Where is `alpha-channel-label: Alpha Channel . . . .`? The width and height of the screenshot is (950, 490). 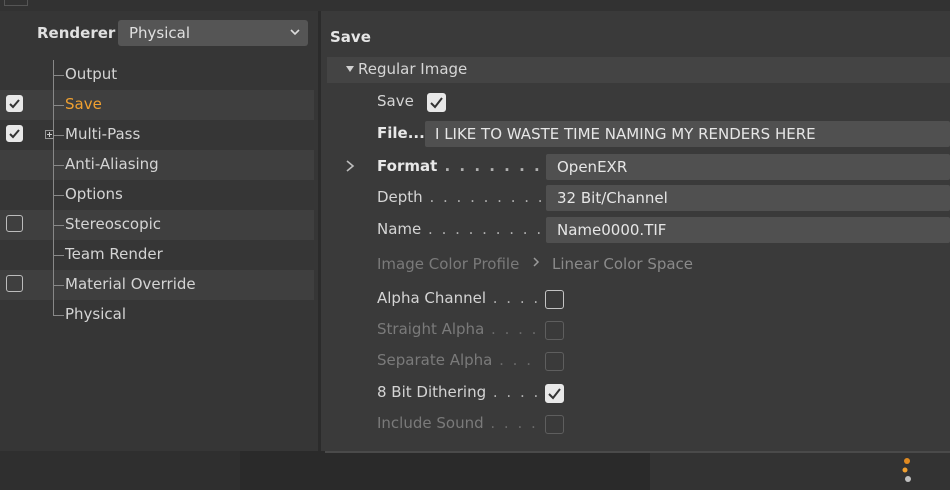
alpha-channel-label: Alpha Channel . . . . is located at coordinates (459, 298).